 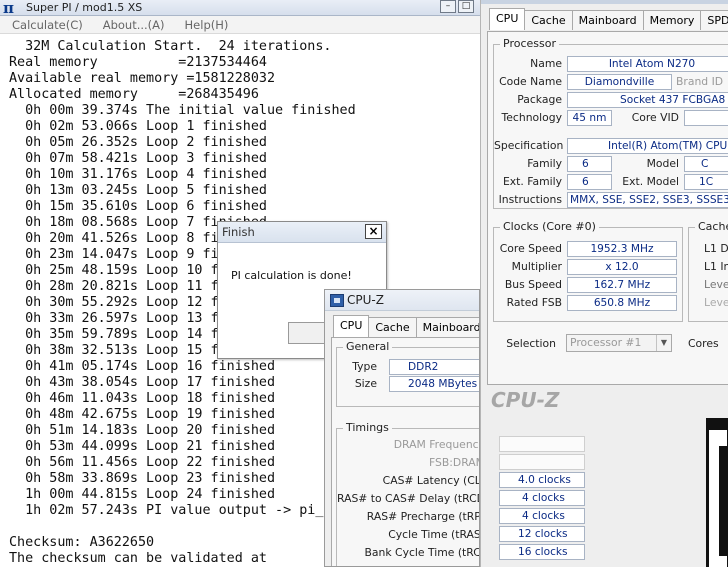 What do you see at coordinates (534, 302) in the screenshot?
I see `rated-fsb-label: Rated FSB` at bounding box center [534, 302].